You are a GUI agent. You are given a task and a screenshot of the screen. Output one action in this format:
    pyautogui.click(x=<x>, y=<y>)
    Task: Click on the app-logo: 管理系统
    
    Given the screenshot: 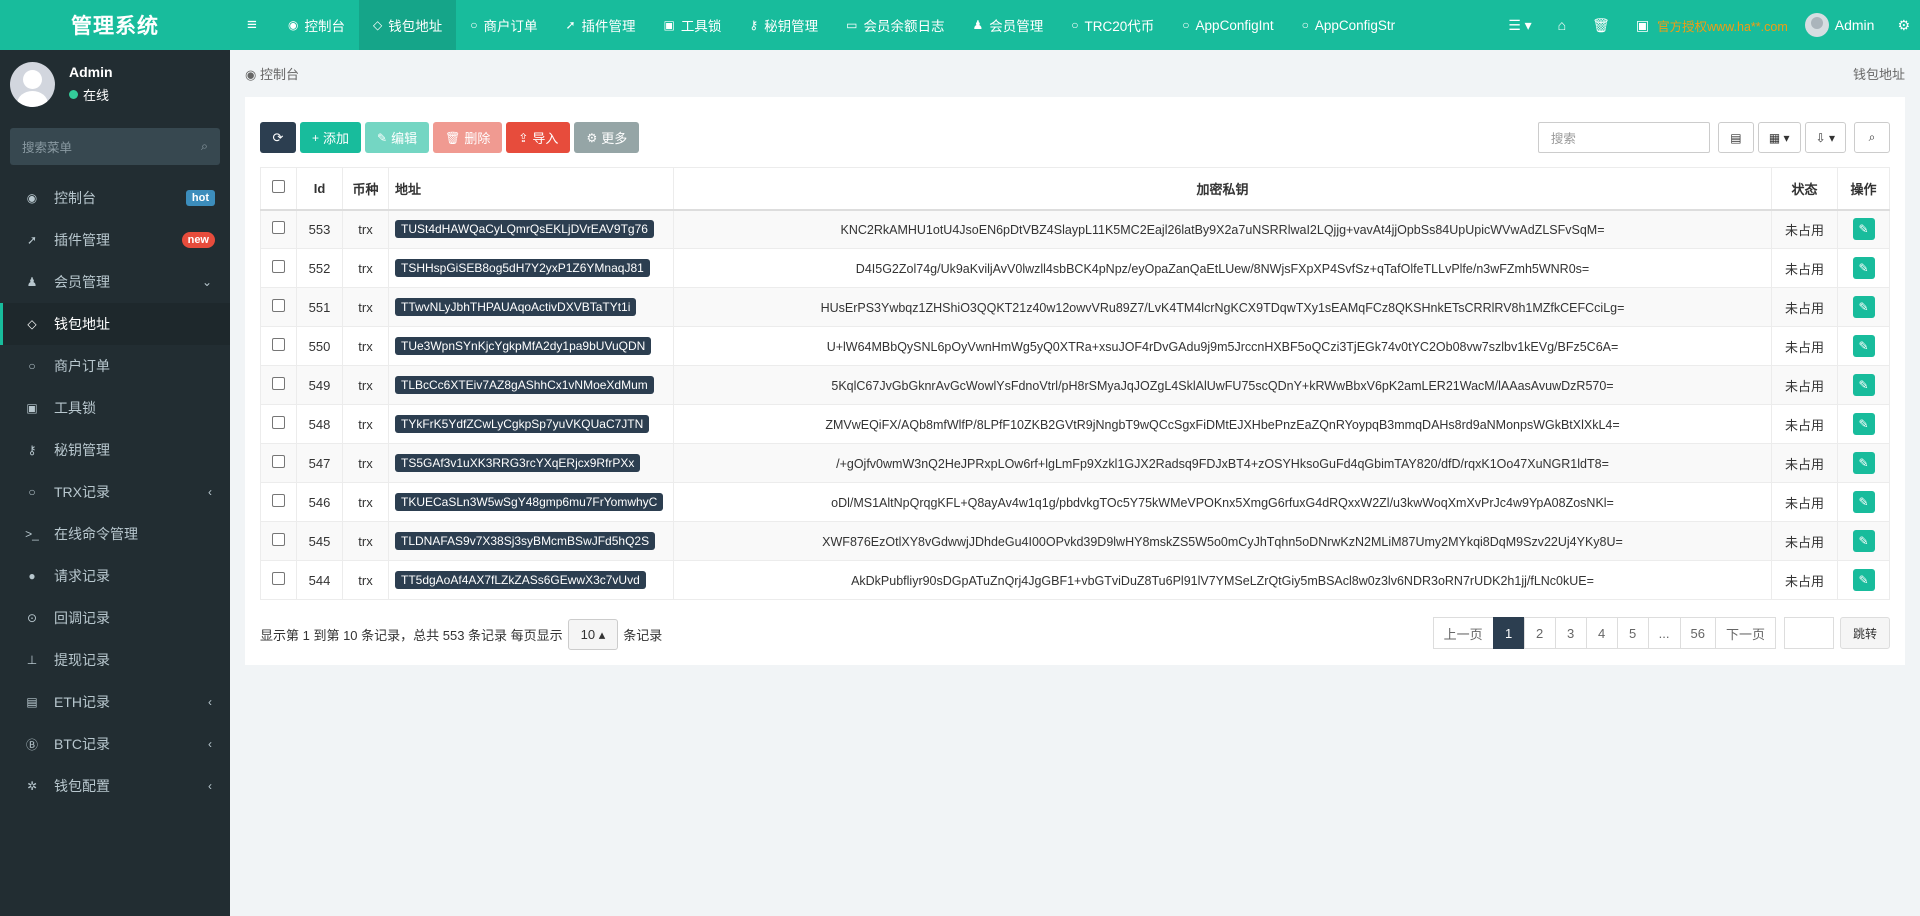 What is the action you would take?
    pyautogui.click(x=115, y=25)
    